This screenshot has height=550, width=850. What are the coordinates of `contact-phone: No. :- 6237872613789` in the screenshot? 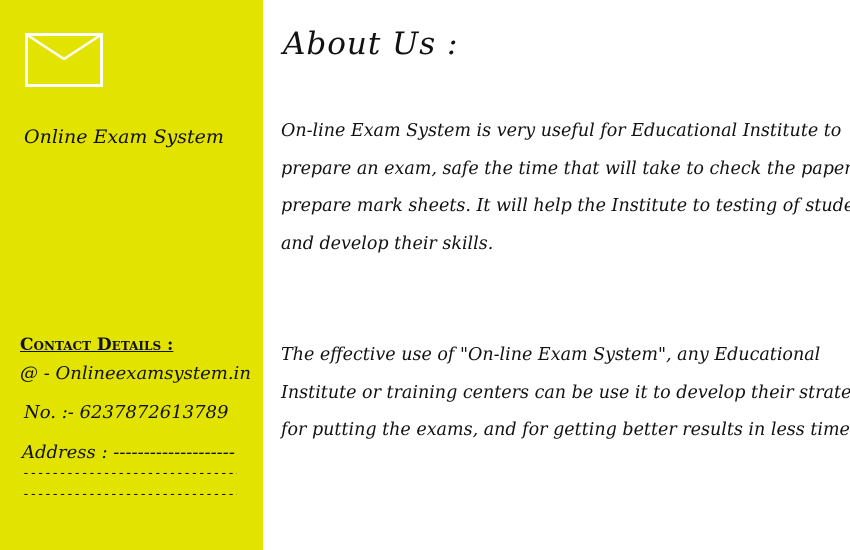 It's located at (126, 412).